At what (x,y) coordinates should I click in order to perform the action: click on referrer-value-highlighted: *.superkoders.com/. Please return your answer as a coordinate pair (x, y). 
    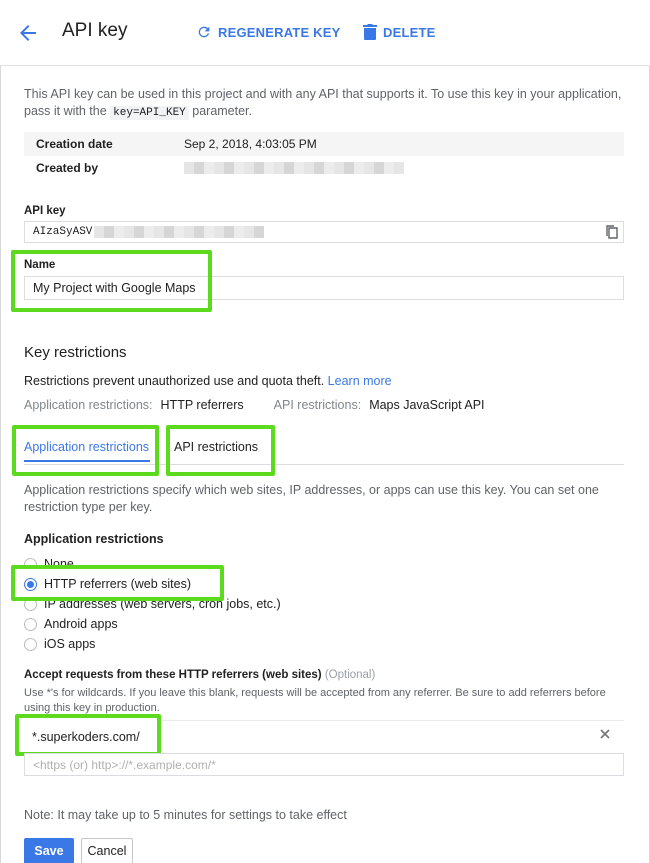
    Looking at the image, I should click on (86, 737).